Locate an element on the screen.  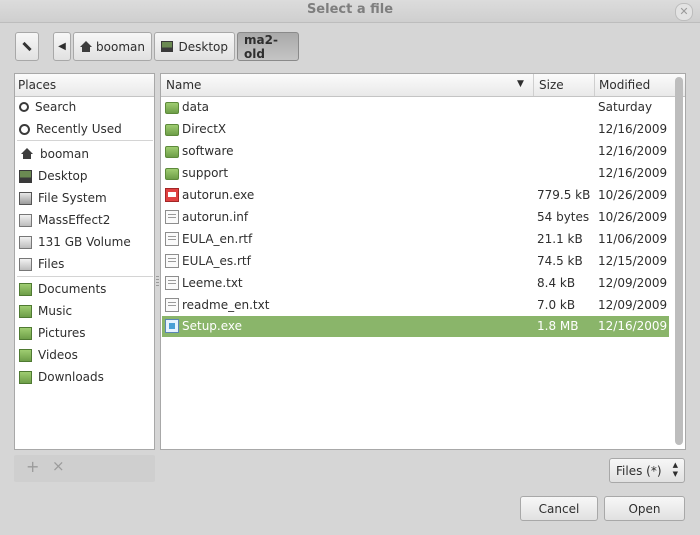
place-label: Search is located at coordinates (56, 107).